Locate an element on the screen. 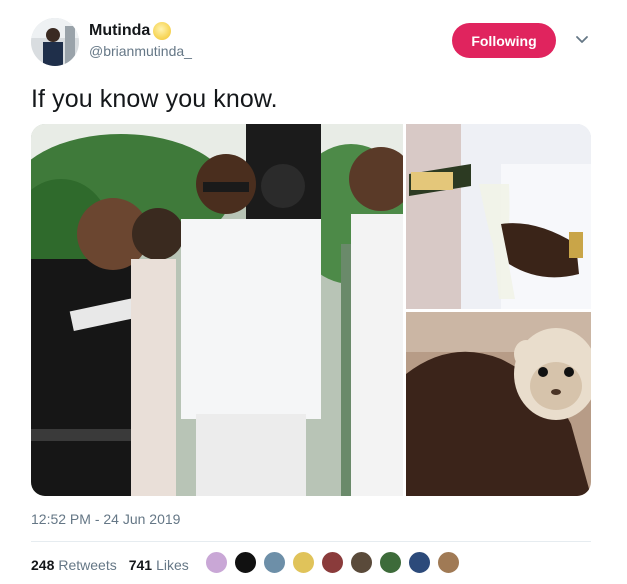  author-handle: @brianmutinda_ is located at coordinates (140, 51).